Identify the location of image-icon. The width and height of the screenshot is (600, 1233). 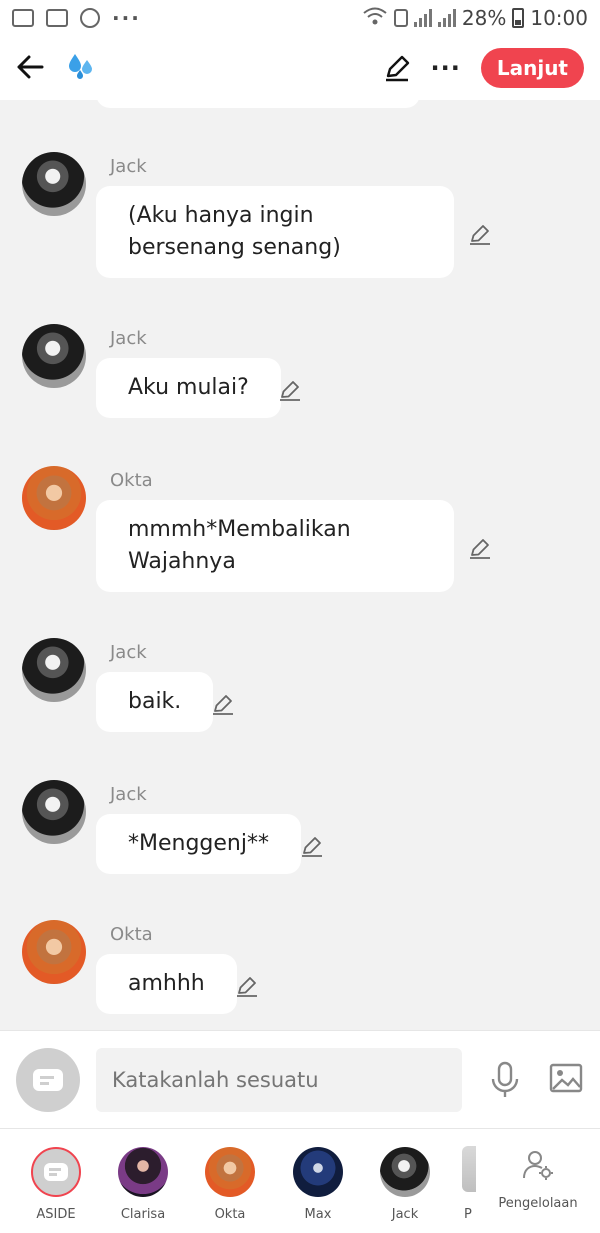
(566, 1078).